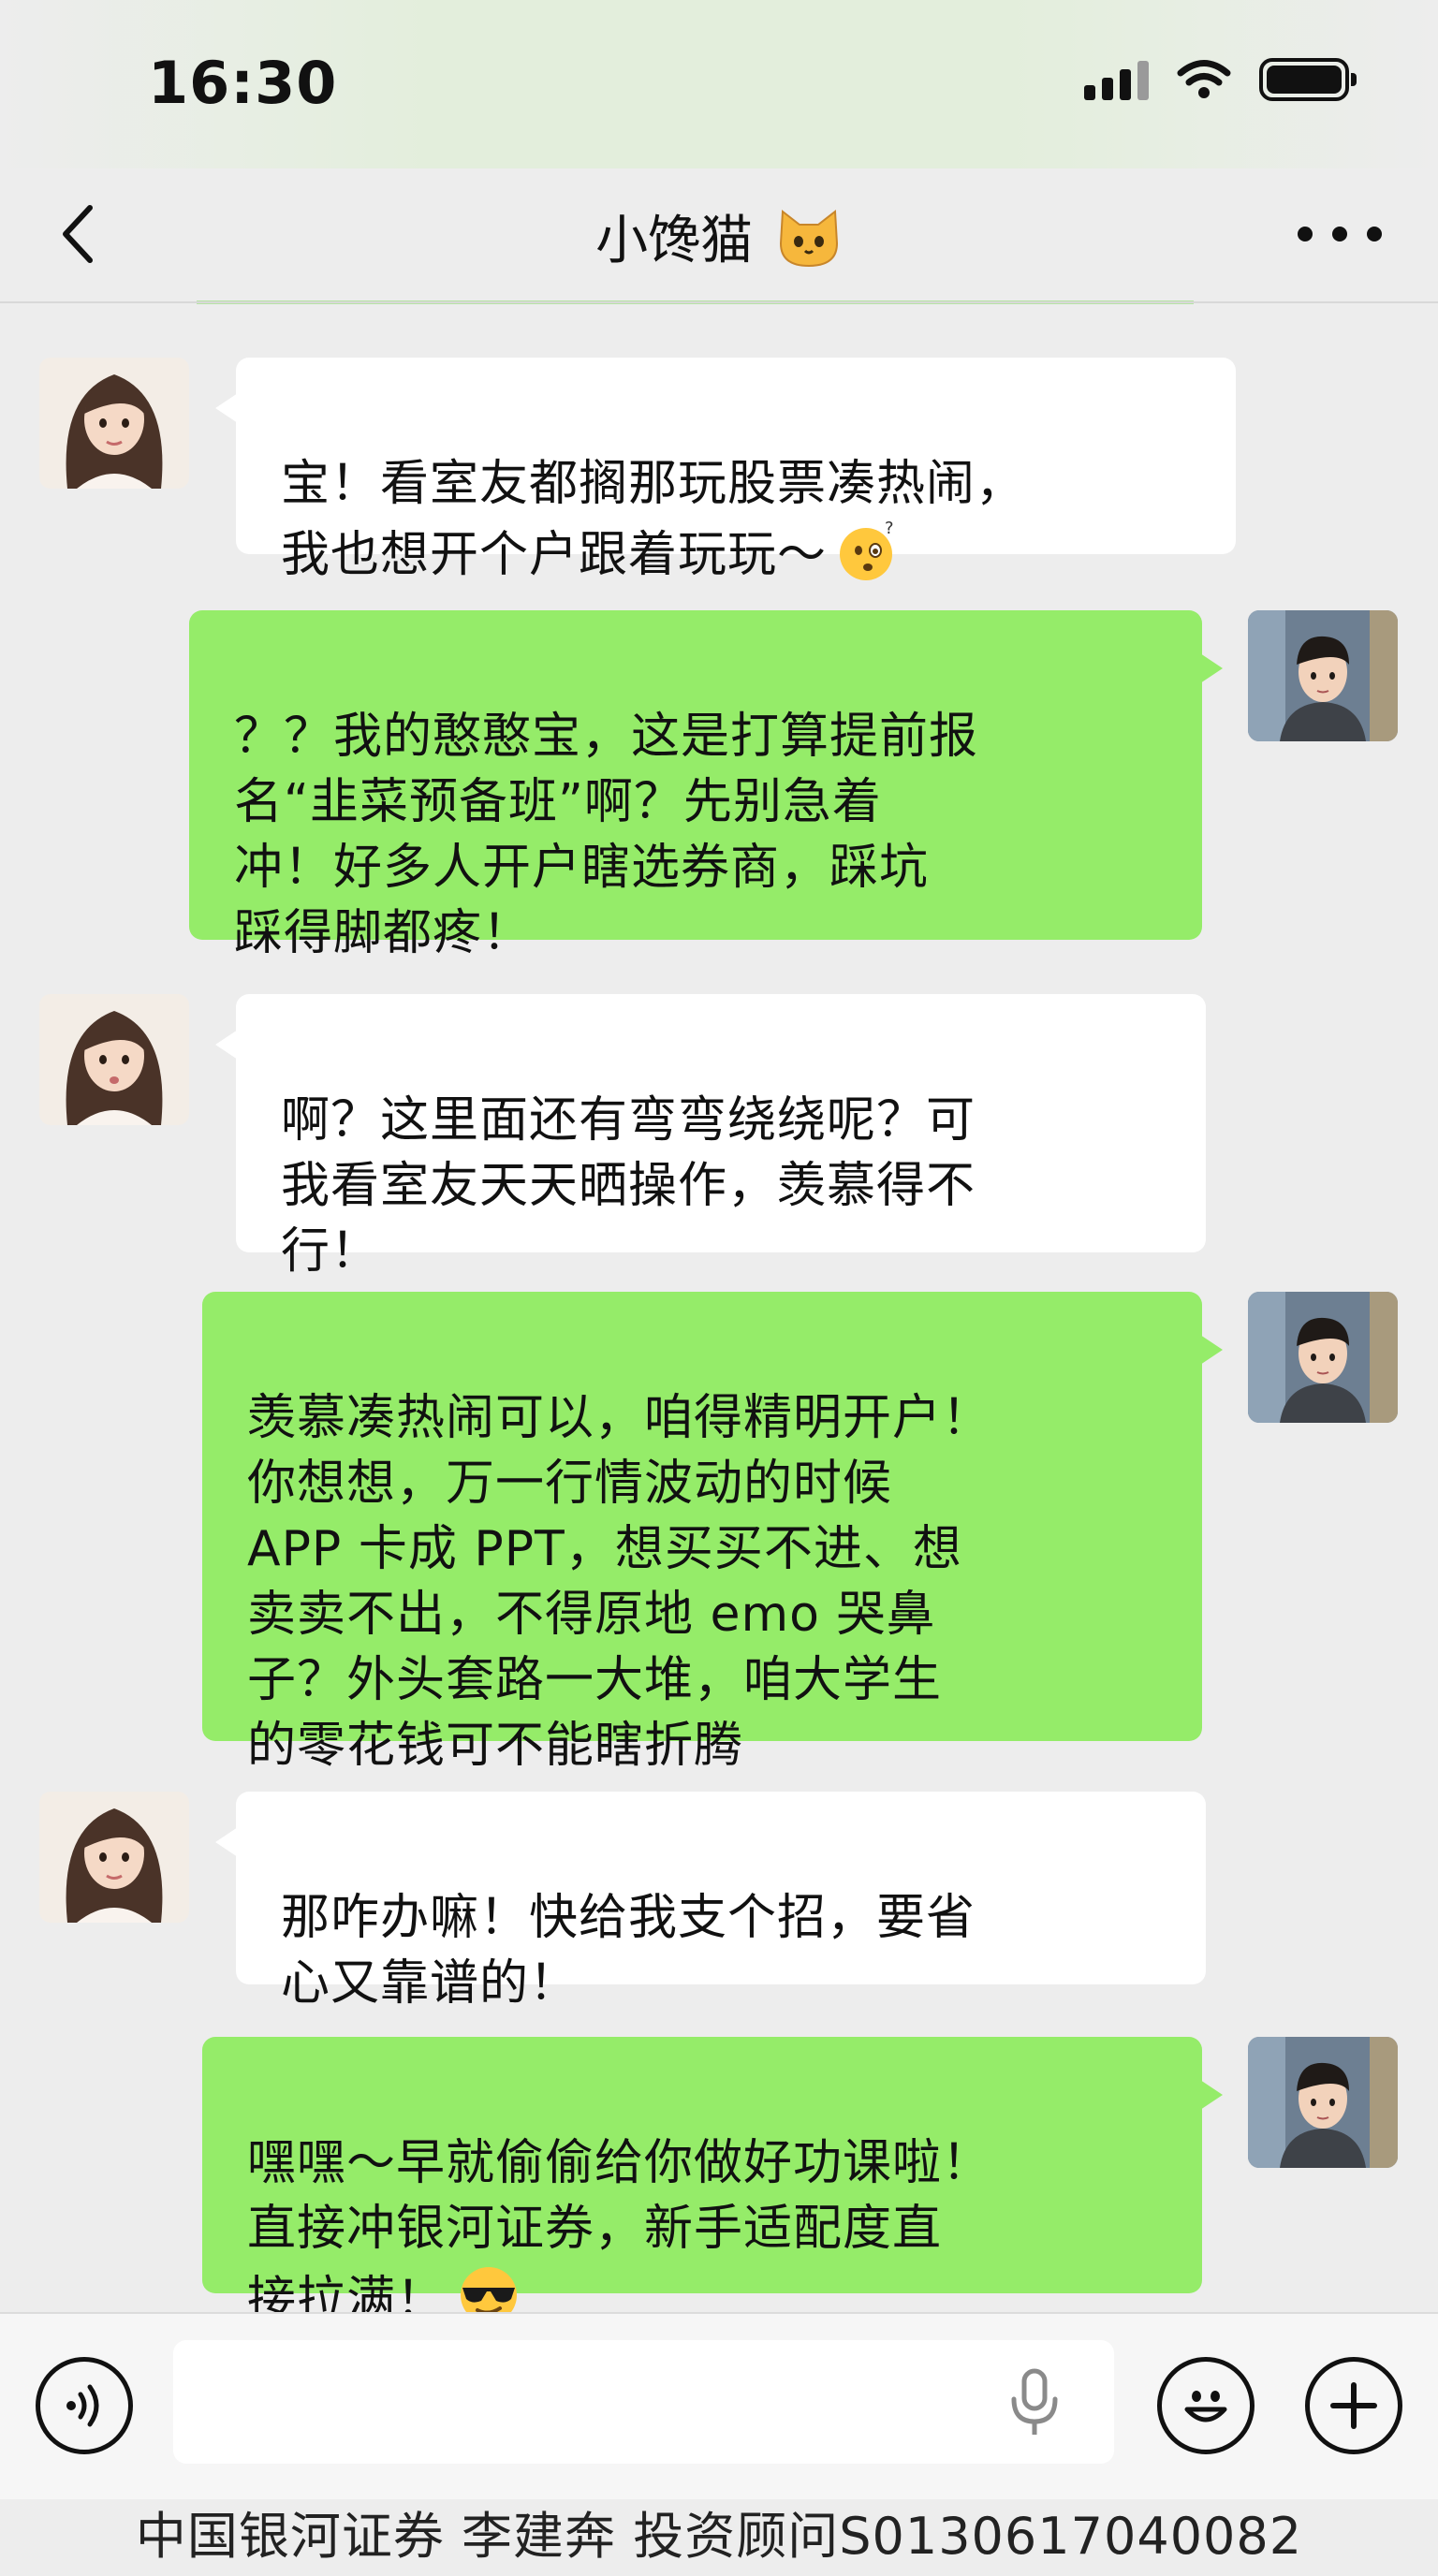  What do you see at coordinates (1204, 79) in the screenshot?
I see `wifi-icon` at bounding box center [1204, 79].